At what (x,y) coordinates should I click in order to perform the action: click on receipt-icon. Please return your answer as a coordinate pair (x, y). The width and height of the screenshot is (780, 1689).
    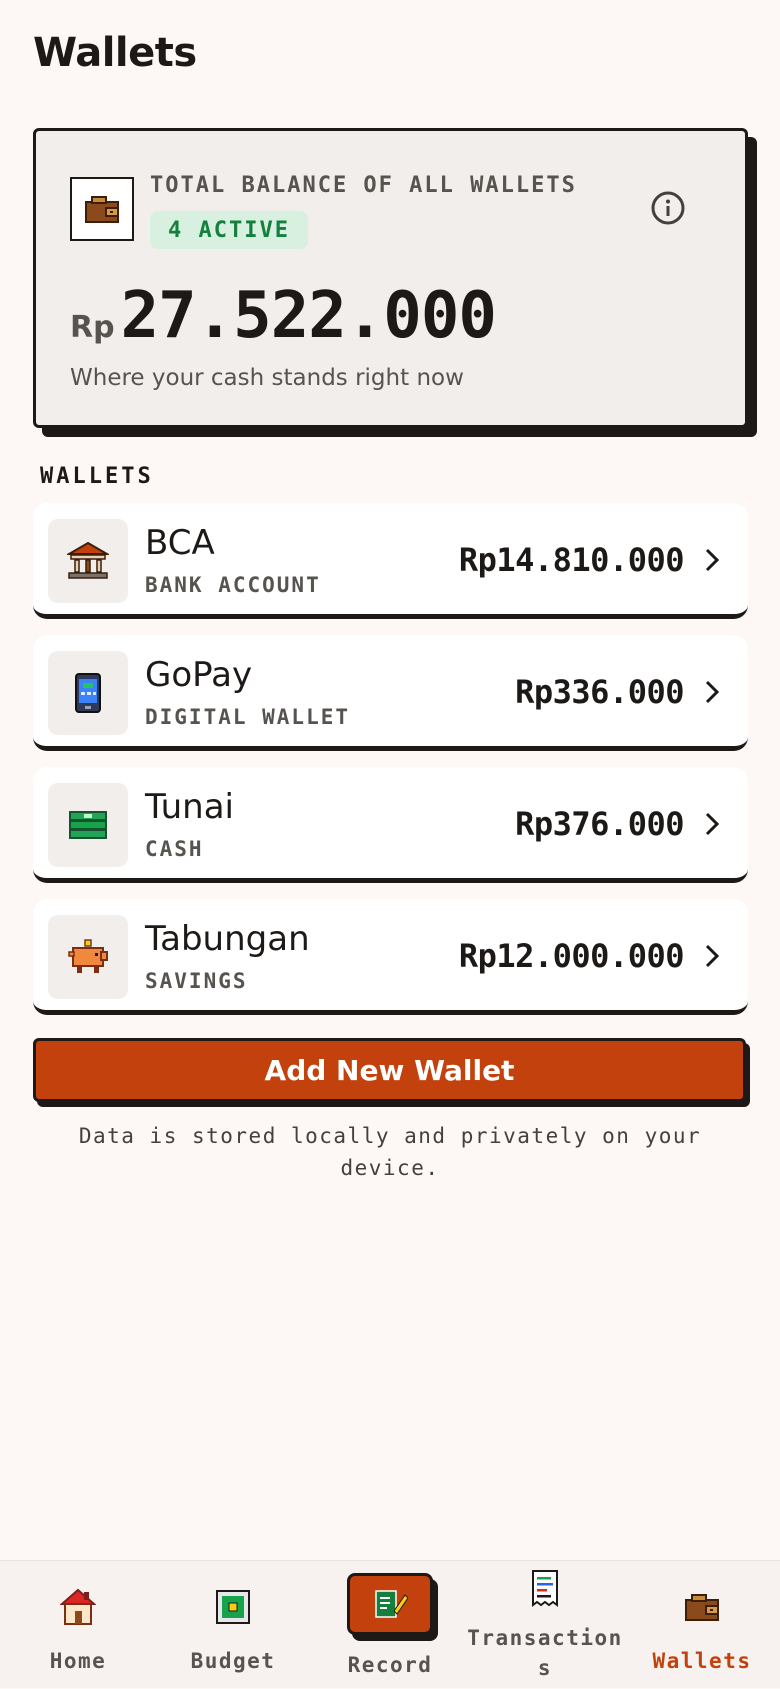
    Looking at the image, I should click on (545, 1588).